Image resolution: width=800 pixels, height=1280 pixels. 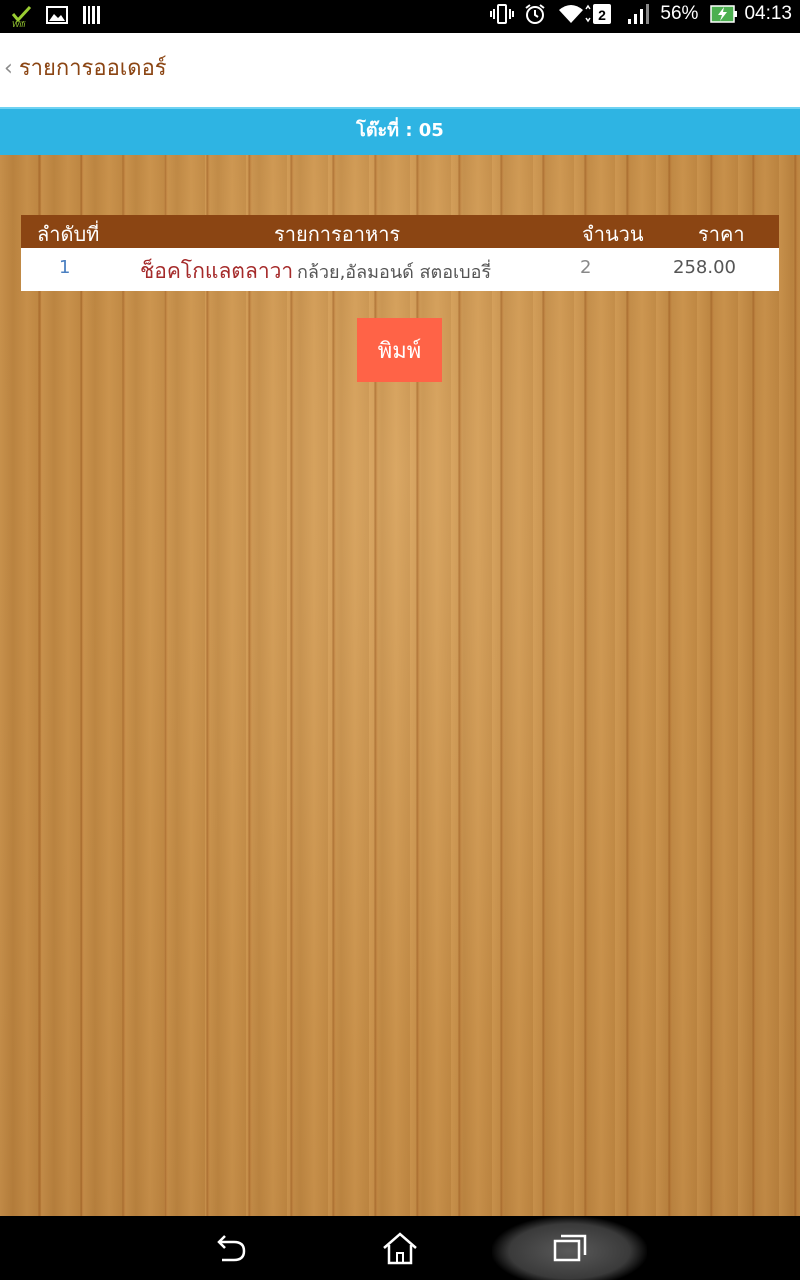 What do you see at coordinates (613, 234) in the screenshot?
I see `column-header-qty: จำนวน` at bounding box center [613, 234].